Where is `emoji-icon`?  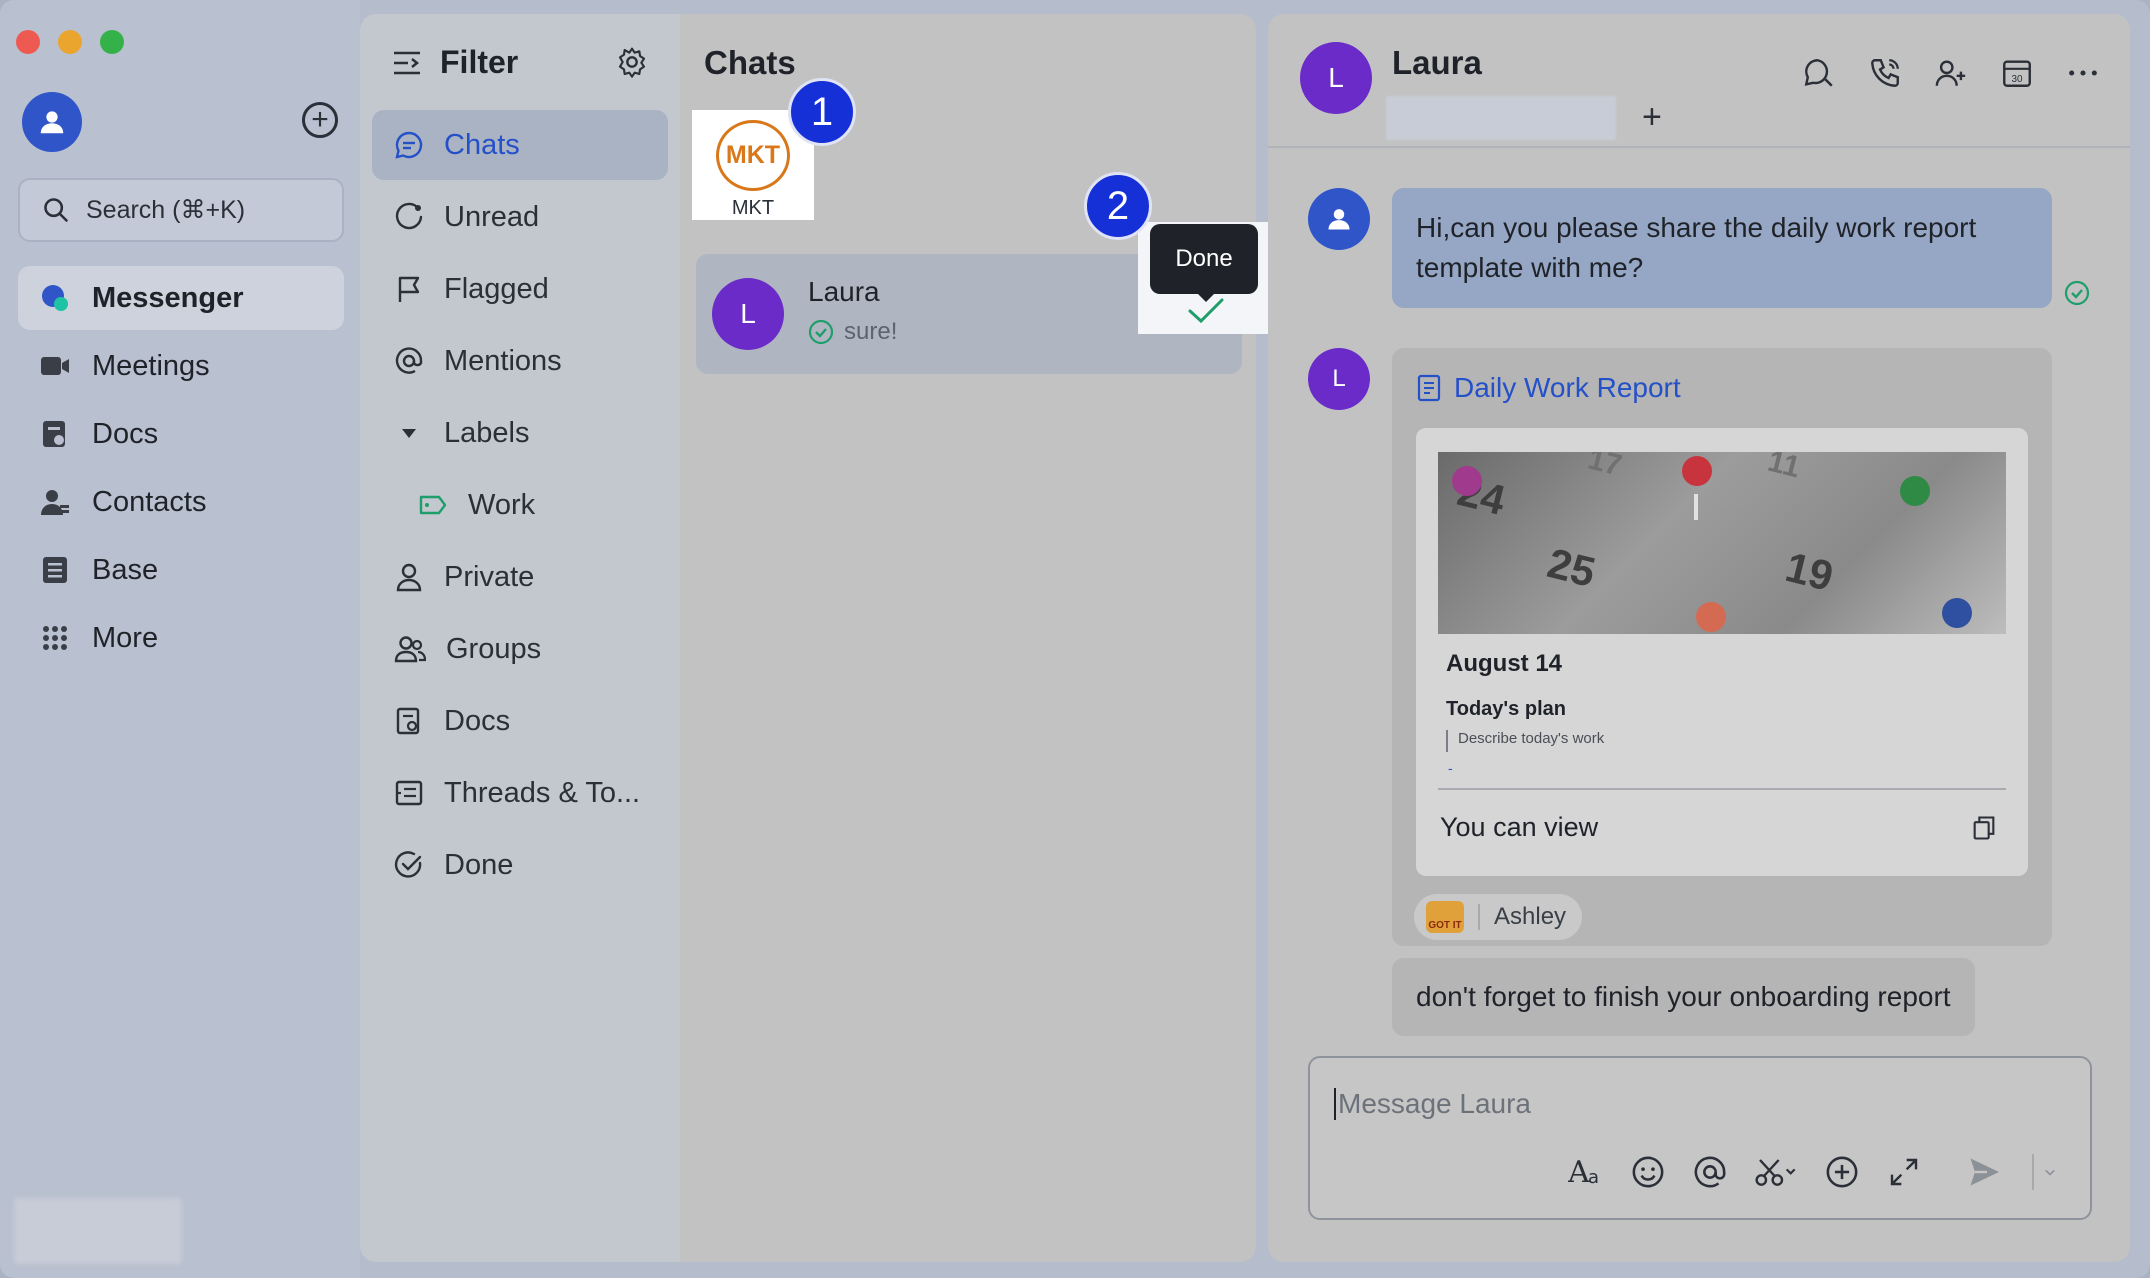 emoji-icon is located at coordinates (1648, 1172).